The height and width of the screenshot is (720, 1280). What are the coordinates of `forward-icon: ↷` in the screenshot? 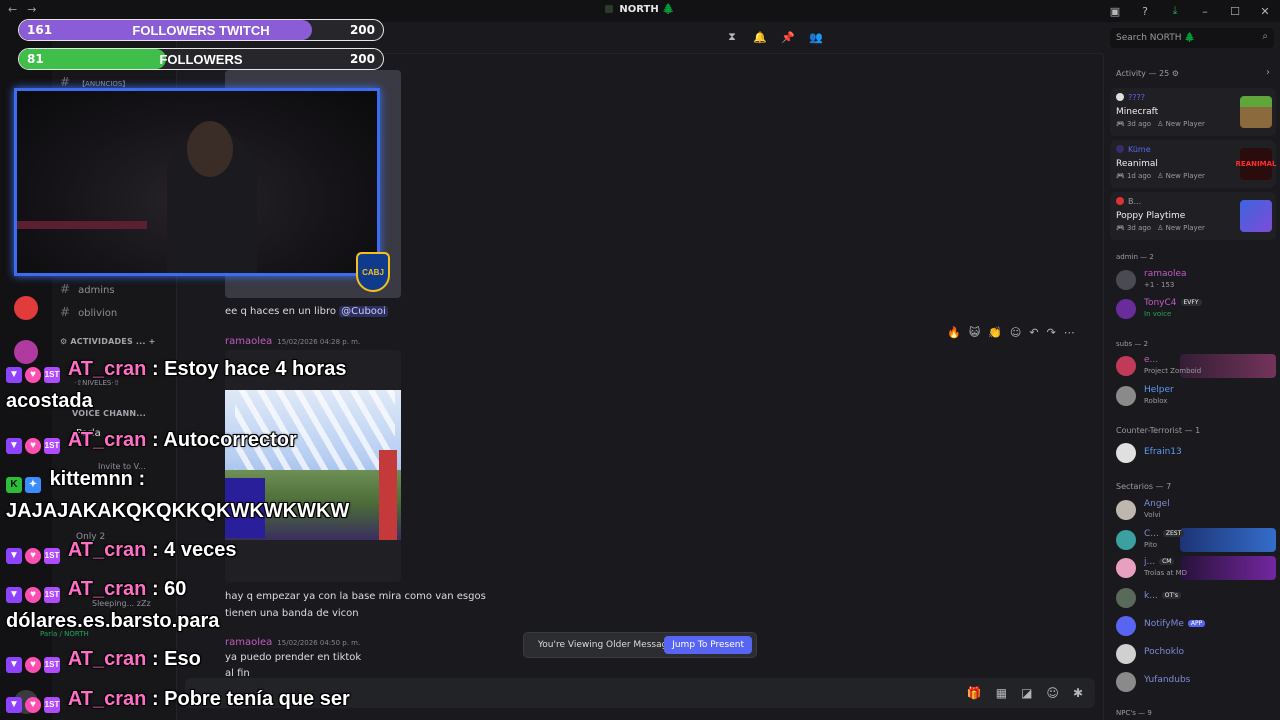 It's located at (1051, 332).